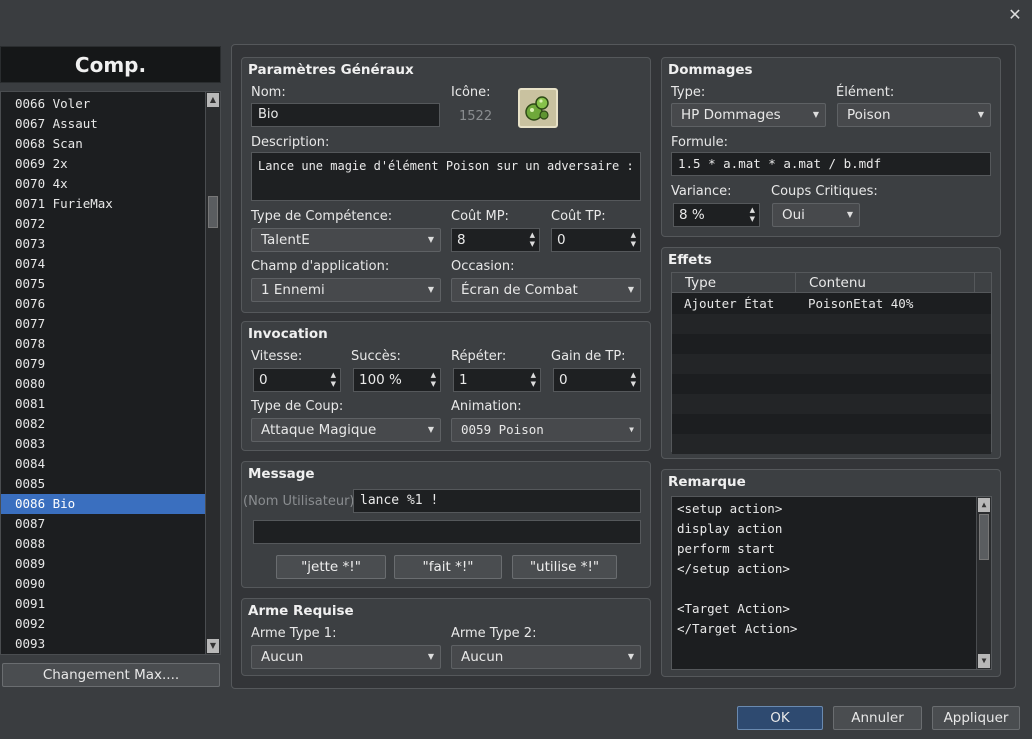 The width and height of the screenshot is (1032, 739). I want to click on success-value: 100 %, so click(380, 380).